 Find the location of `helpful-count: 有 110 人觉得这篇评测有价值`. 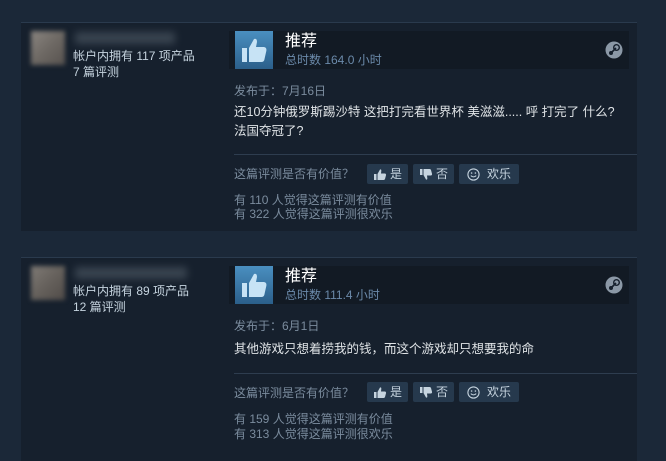

helpful-count: 有 110 人觉得这篇评测有价值 is located at coordinates (313, 200).